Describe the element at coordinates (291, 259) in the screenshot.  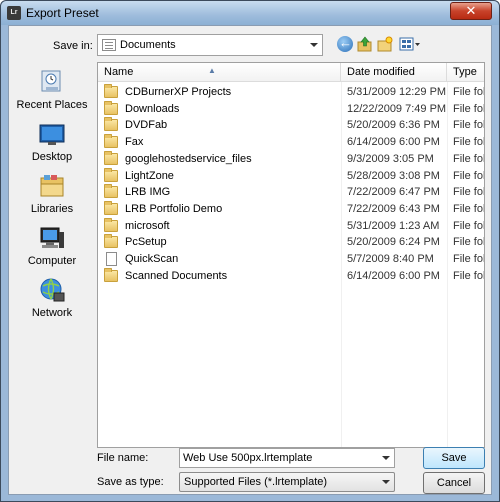
I see `table-row: QuickScan 5/7/2009 8:40 PM File folder` at that location.